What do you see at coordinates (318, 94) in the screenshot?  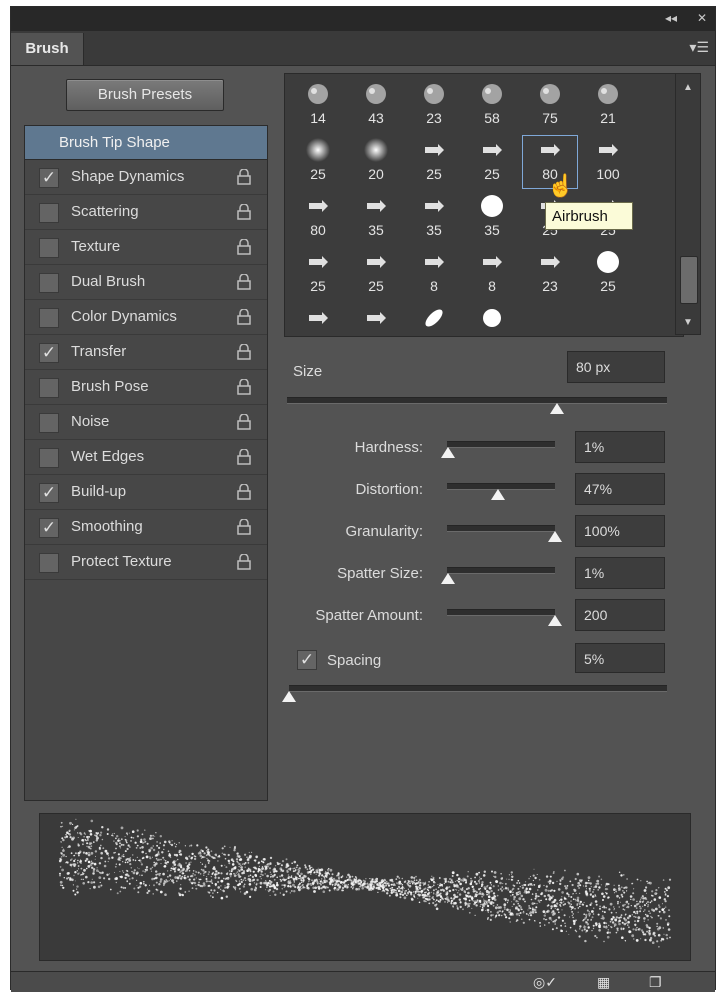 I see `brush-swatch-icon` at bounding box center [318, 94].